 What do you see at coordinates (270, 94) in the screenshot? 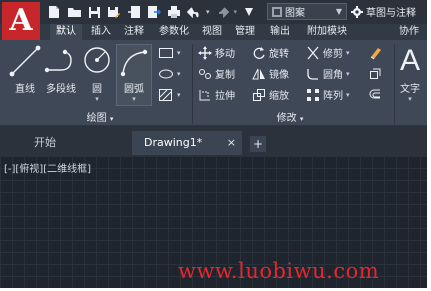
I see `scale-button: 缩放` at bounding box center [270, 94].